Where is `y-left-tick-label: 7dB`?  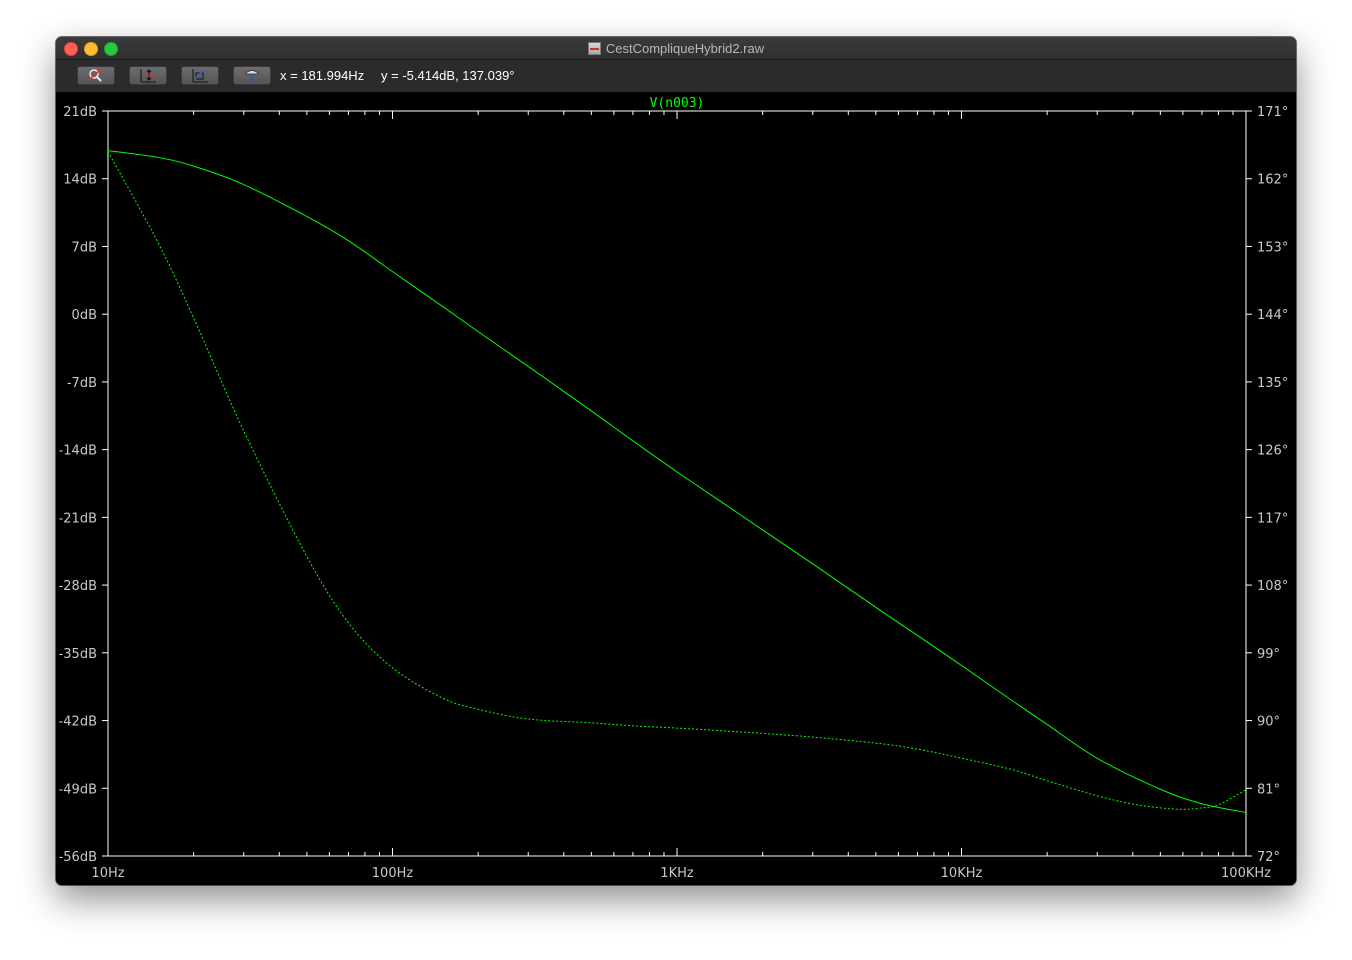
y-left-tick-label: 7dB is located at coordinates (84, 247).